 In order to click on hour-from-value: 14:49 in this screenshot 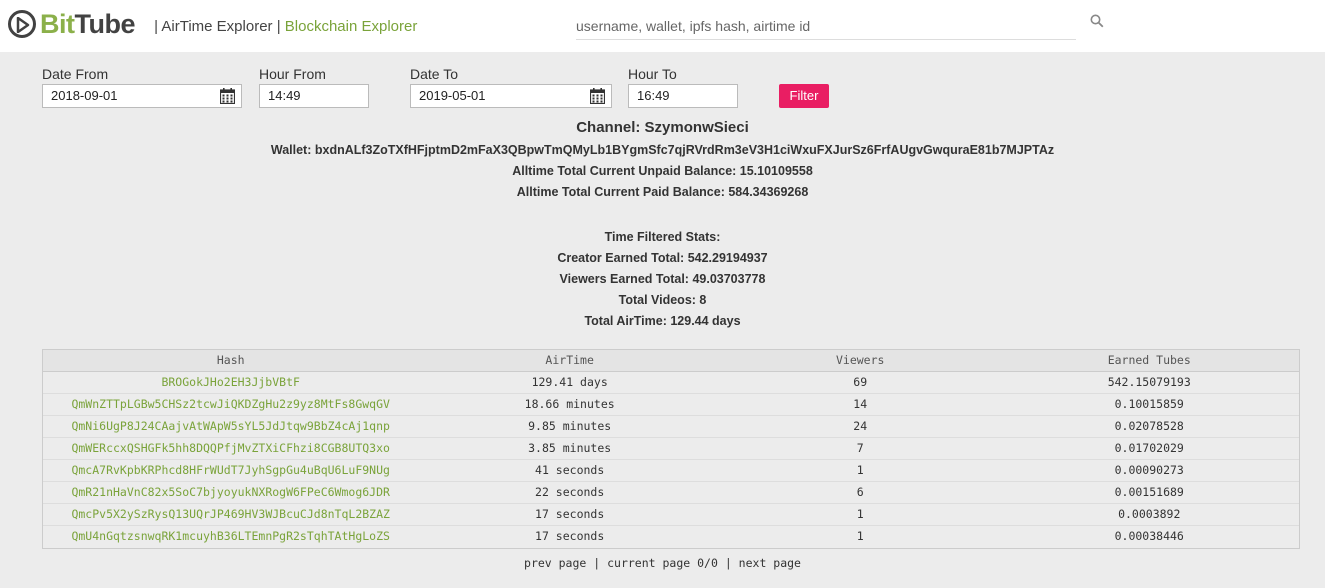, I will do `click(284, 95)`.